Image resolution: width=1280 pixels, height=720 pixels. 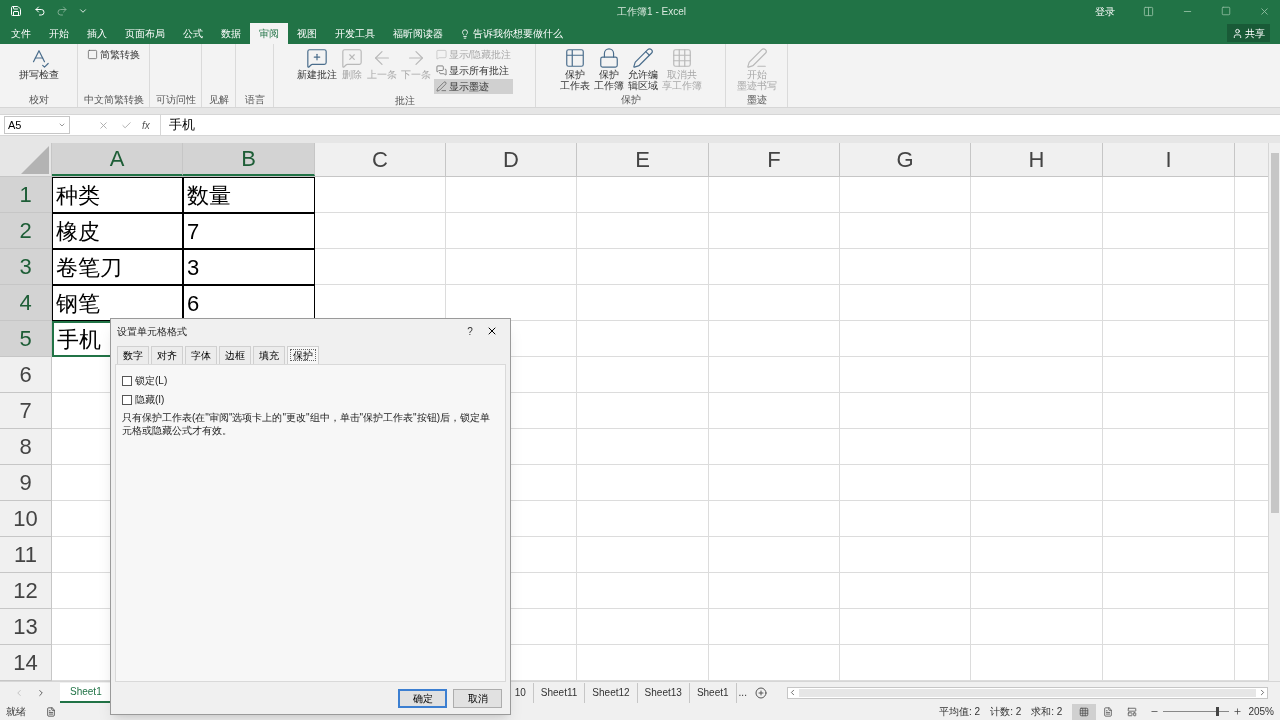 What do you see at coordinates (254, 100) in the screenshot?
I see `group-label: 语言` at bounding box center [254, 100].